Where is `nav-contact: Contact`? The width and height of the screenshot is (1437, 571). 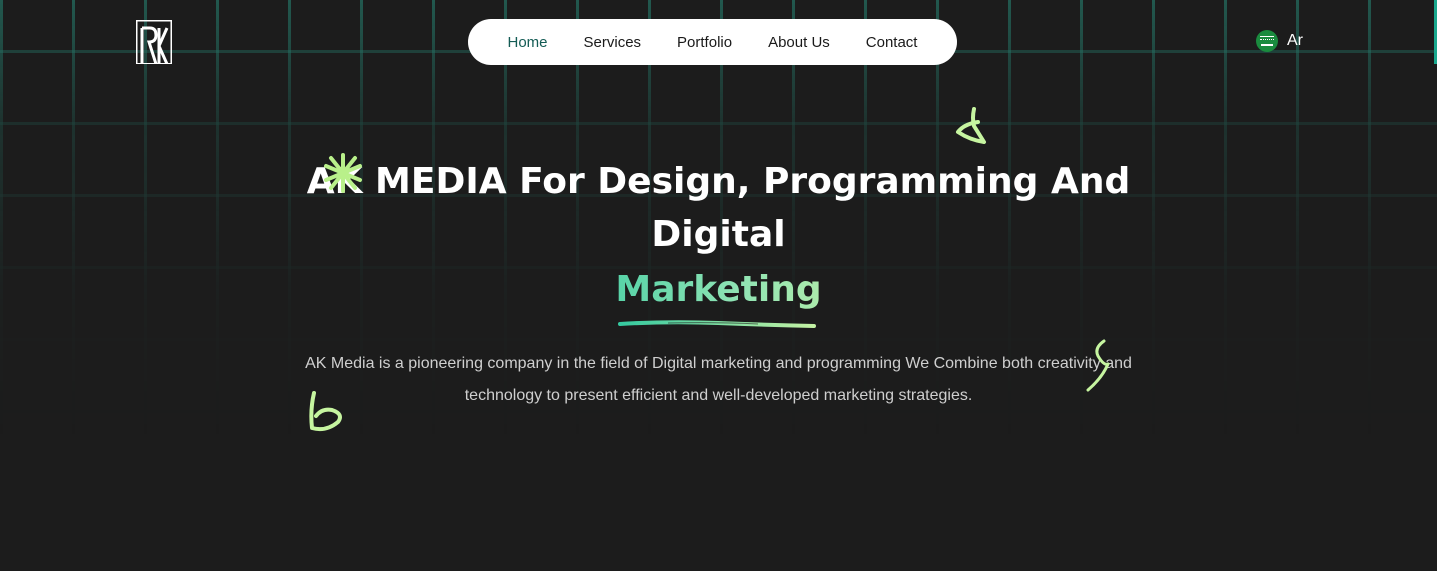
nav-contact: Contact is located at coordinates (892, 42).